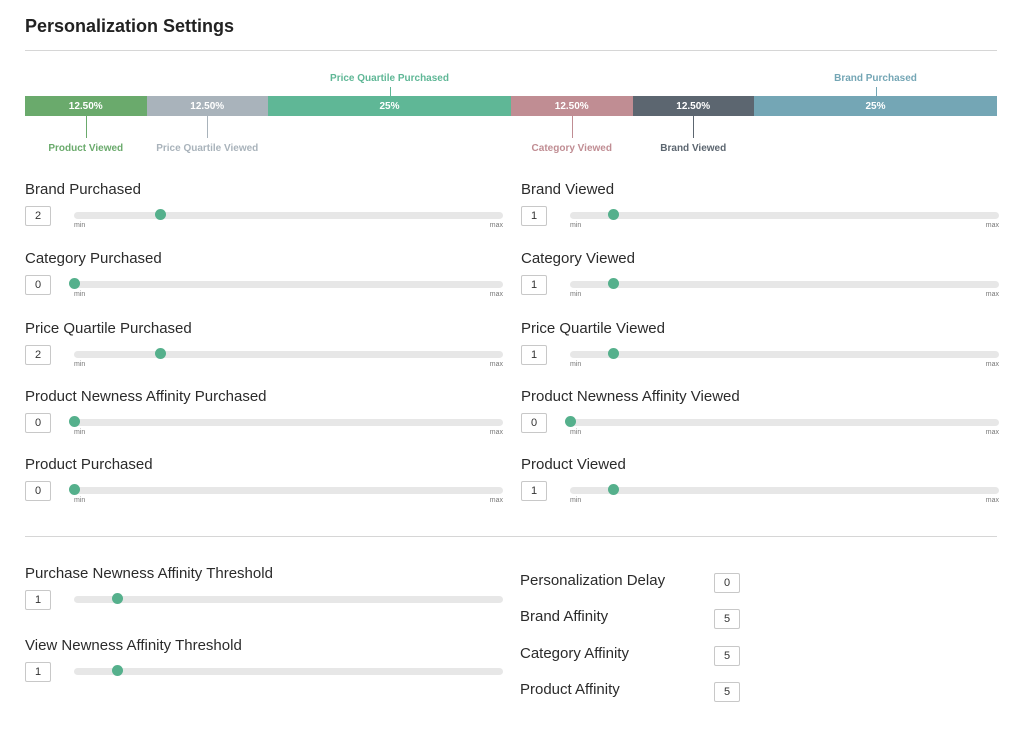 Image resolution: width=1024 pixels, height=735 pixels. I want to click on affinity-label: Brand Affinity, so click(564, 616).